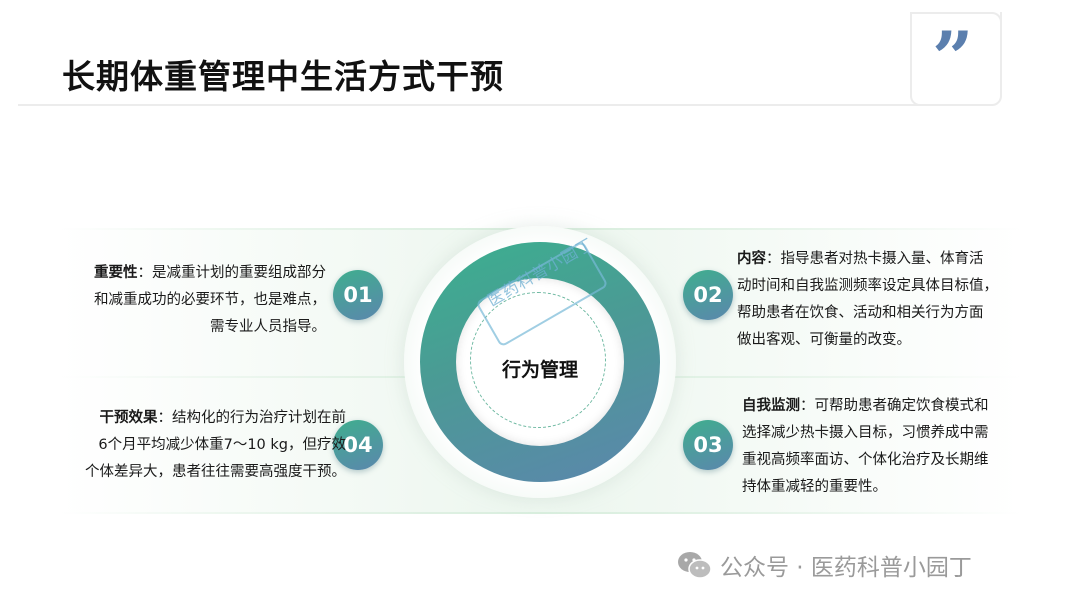 This screenshot has height=608, width=1080. What do you see at coordinates (824, 340) in the screenshot?
I see `block-text: 做出客观、可衡量的改变。` at bounding box center [824, 340].